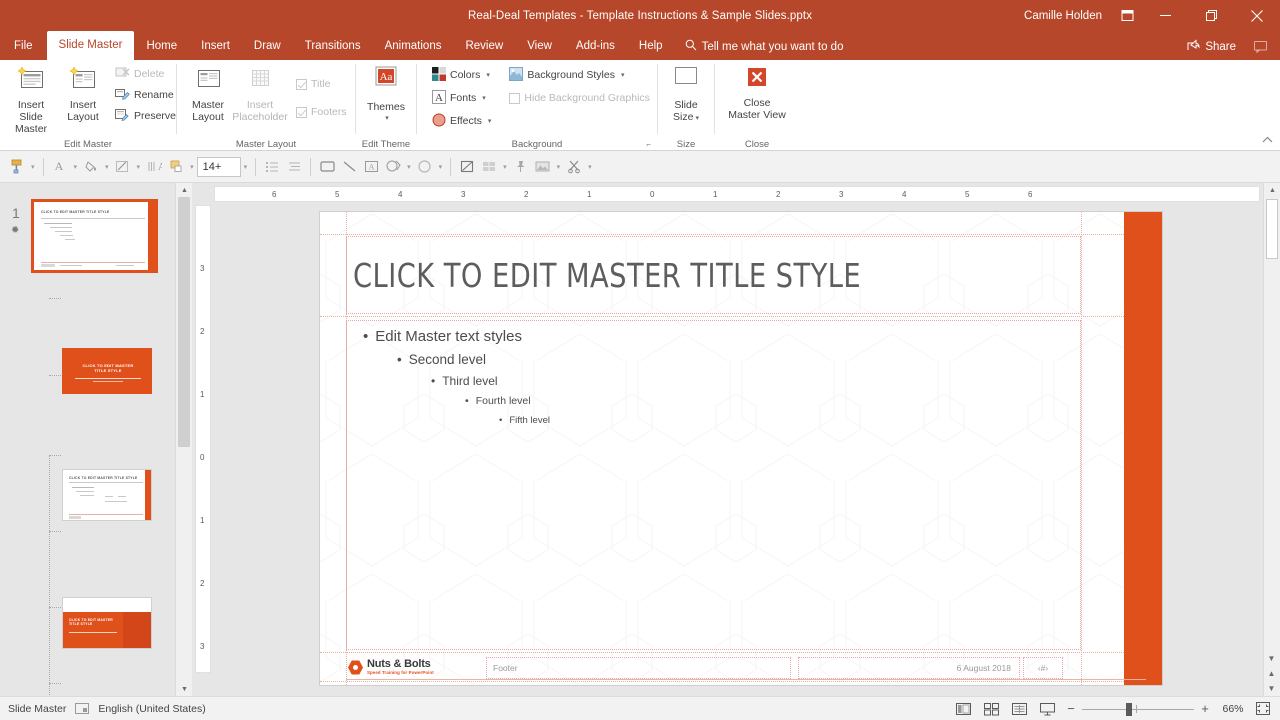 Image resolution: width=1280 pixels, height=720 pixels. What do you see at coordinates (1019, 709) in the screenshot?
I see `reading-view-button` at bounding box center [1019, 709].